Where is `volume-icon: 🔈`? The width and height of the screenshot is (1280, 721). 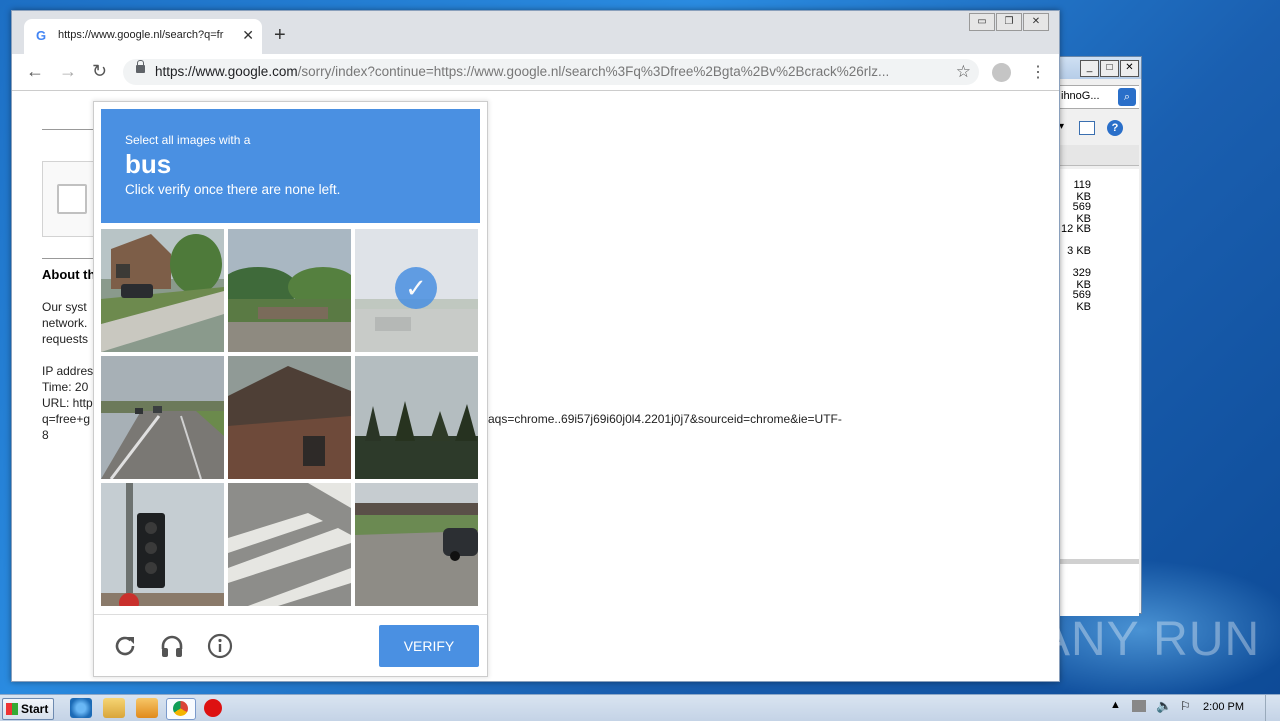
volume-icon: 🔈 is located at coordinates (1164, 706).